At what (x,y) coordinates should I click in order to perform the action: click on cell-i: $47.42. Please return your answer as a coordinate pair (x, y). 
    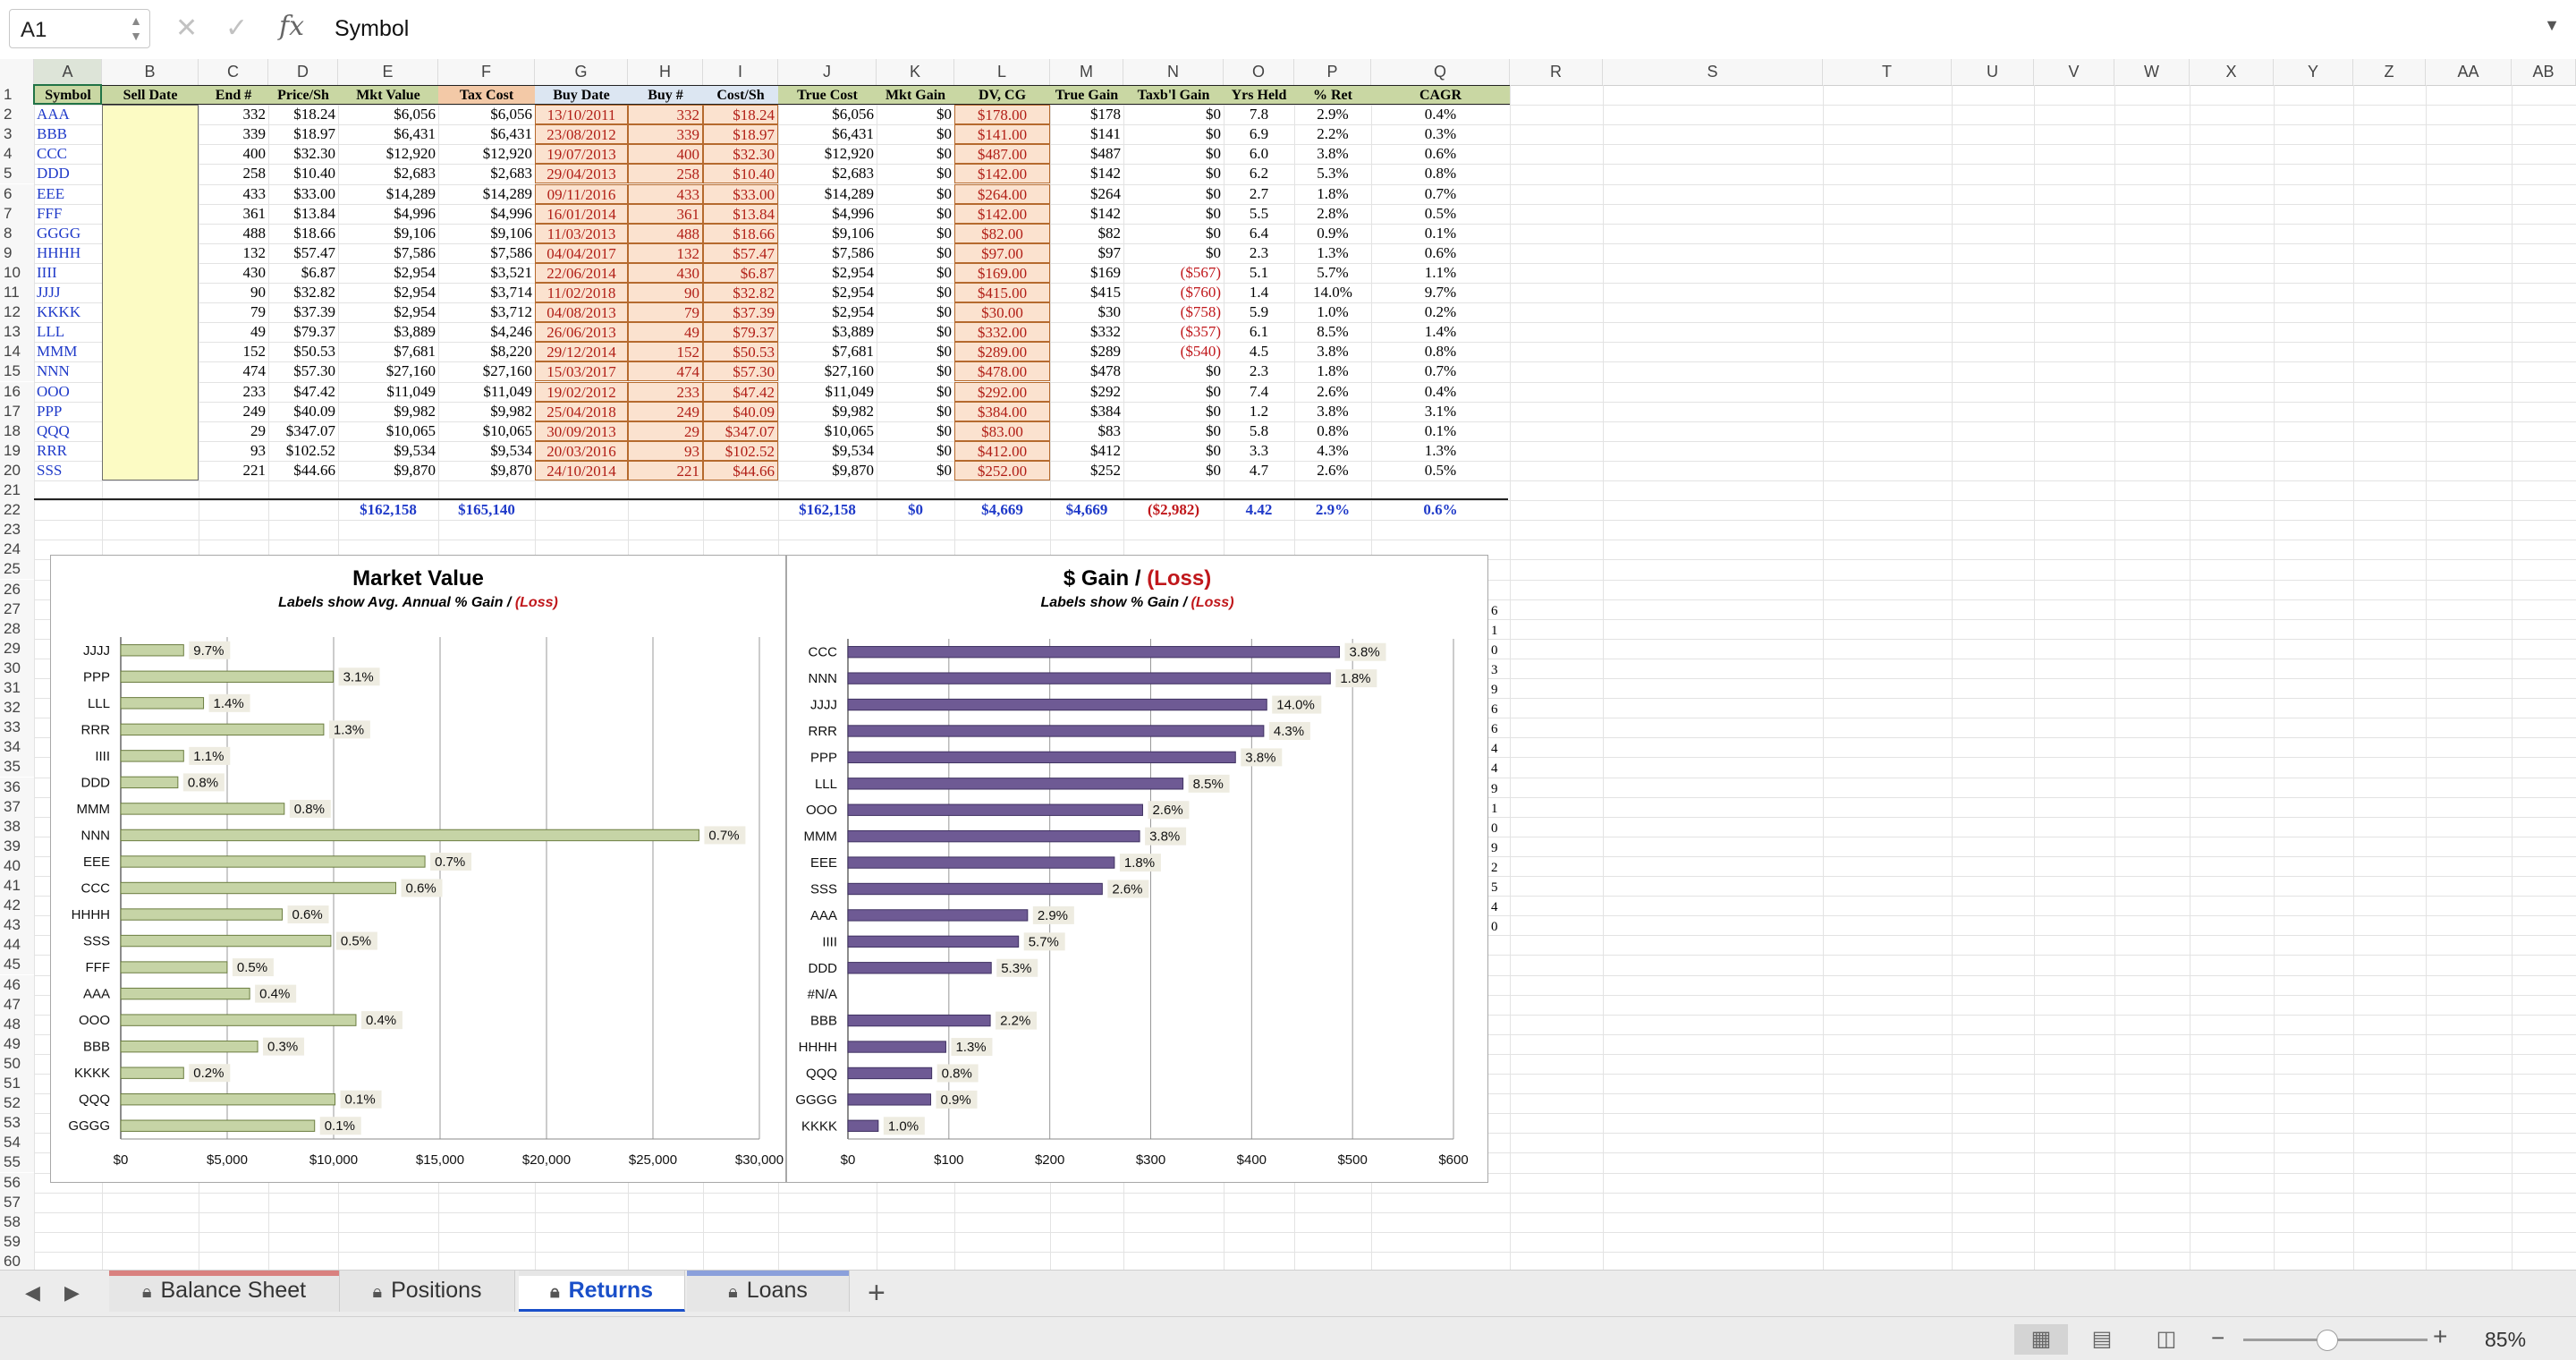
    Looking at the image, I should click on (740, 391).